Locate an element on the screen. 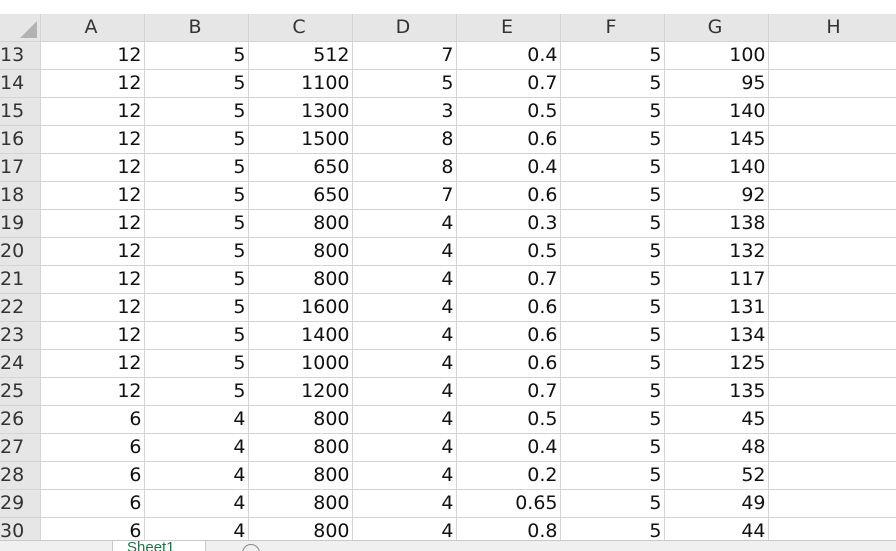 This screenshot has width=896, height=551. cell-h27 is located at coordinates (832, 447).